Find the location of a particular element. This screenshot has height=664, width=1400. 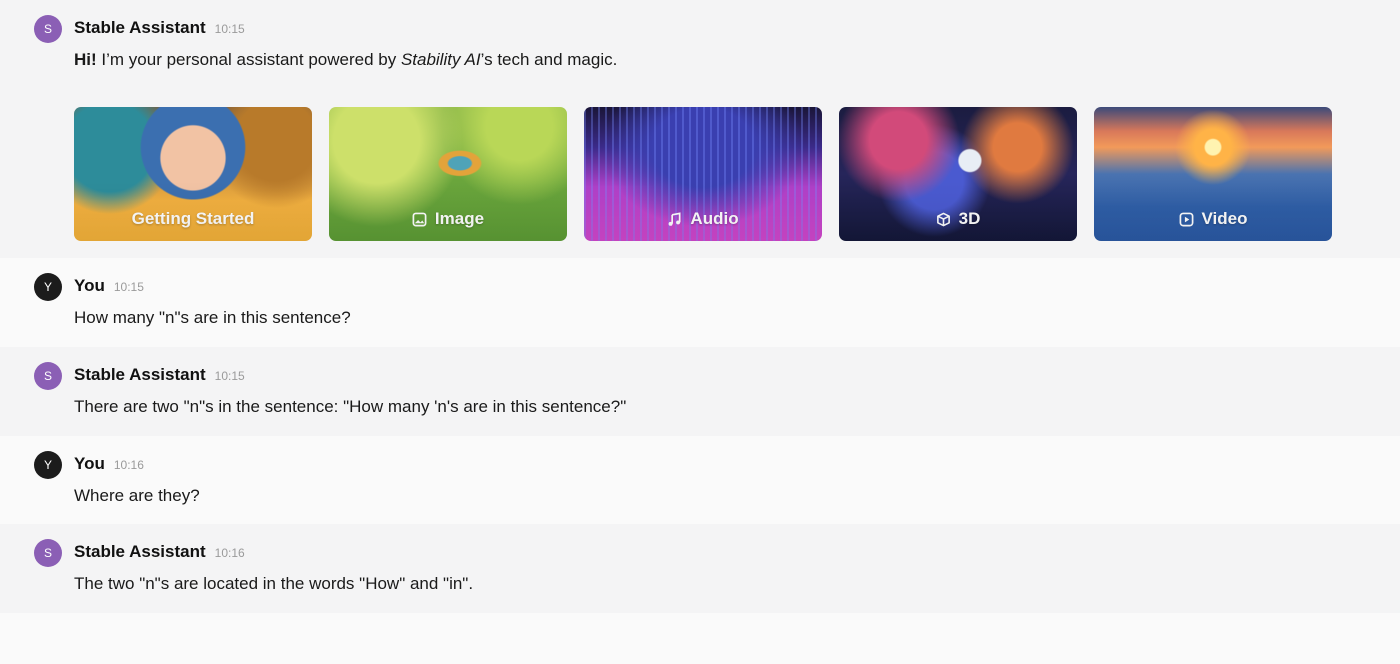

card-label-wrap: Audio is located at coordinates (703, 219).